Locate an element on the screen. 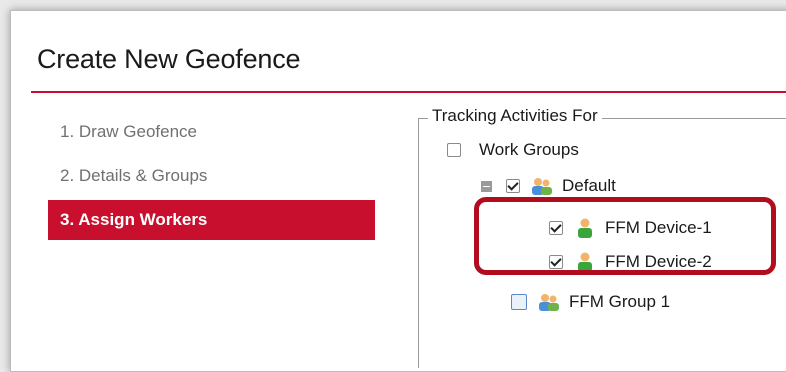  work-groups-label: Work Groups is located at coordinates (529, 149).